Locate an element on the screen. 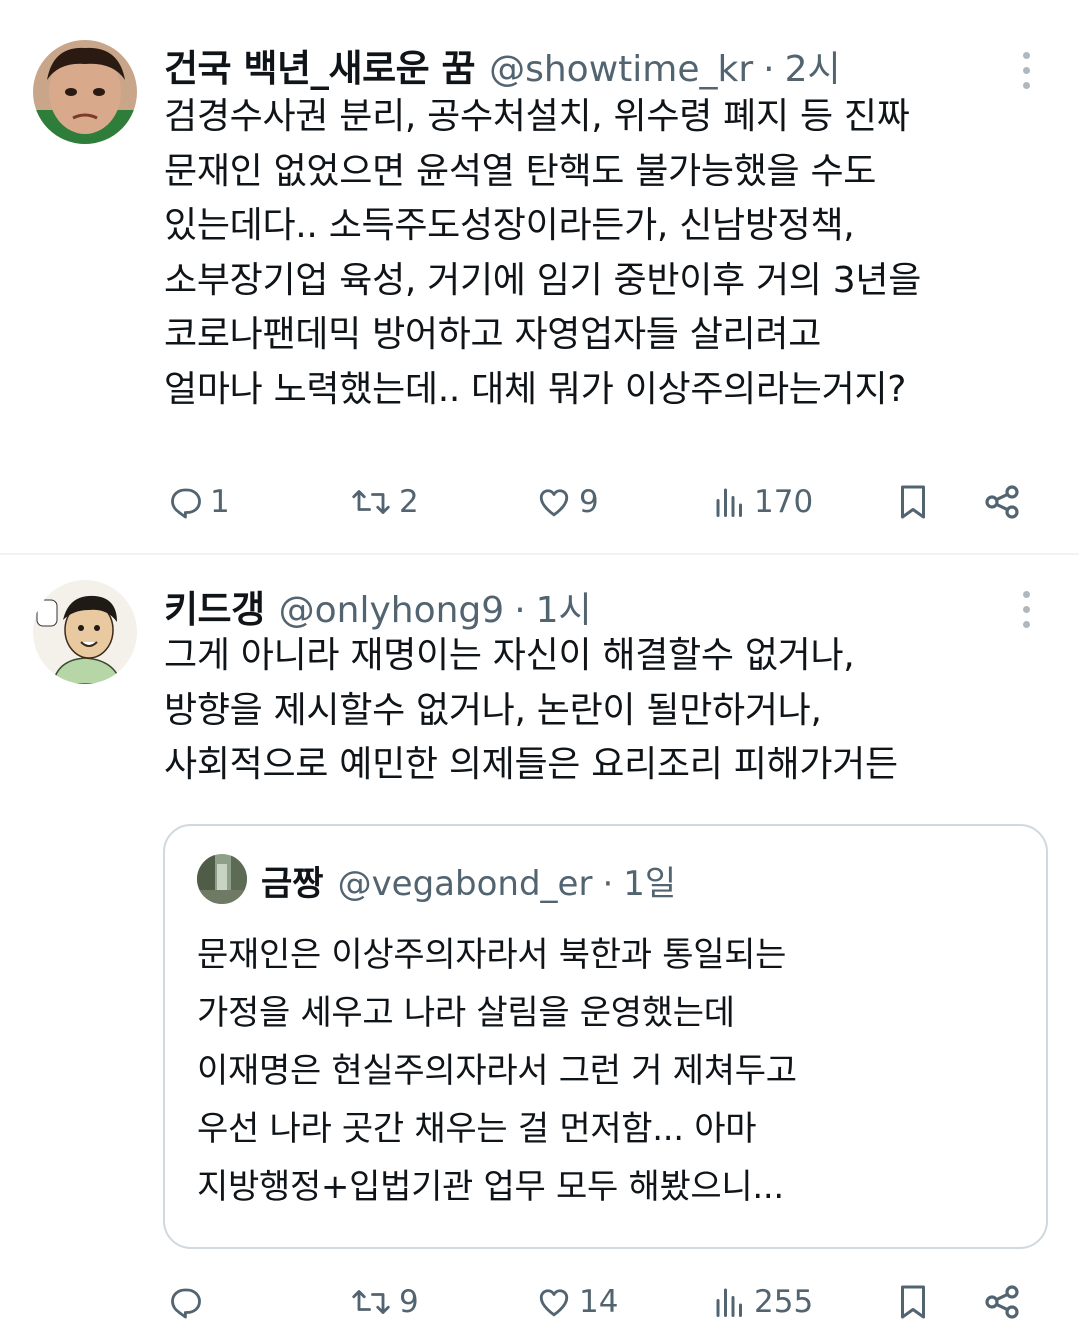 The image size is (1079, 1339). retweet-count: 2 is located at coordinates (409, 502).